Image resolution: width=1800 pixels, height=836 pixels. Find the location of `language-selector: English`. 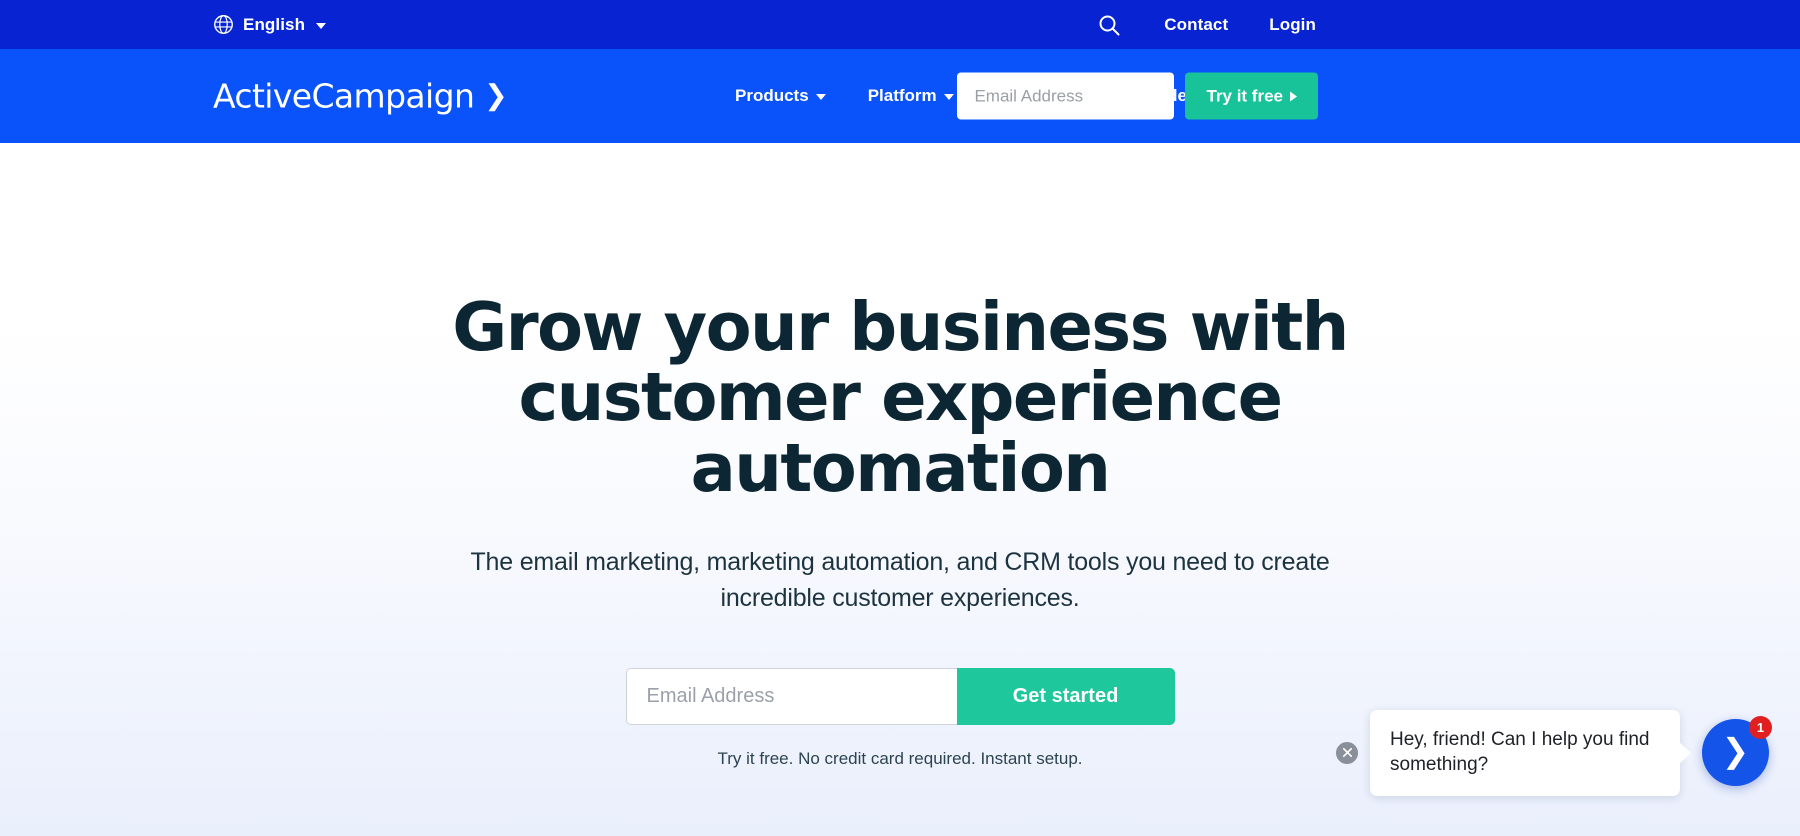

language-selector: English is located at coordinates (270, 24).